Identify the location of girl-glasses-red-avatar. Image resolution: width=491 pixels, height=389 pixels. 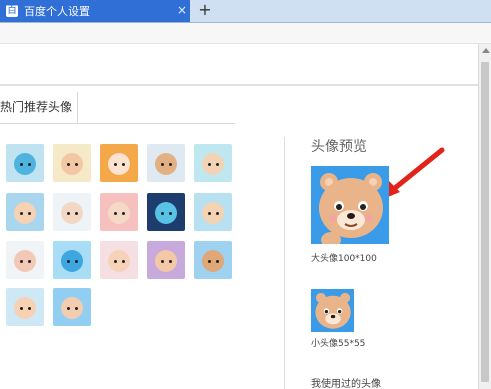
(119, 212).